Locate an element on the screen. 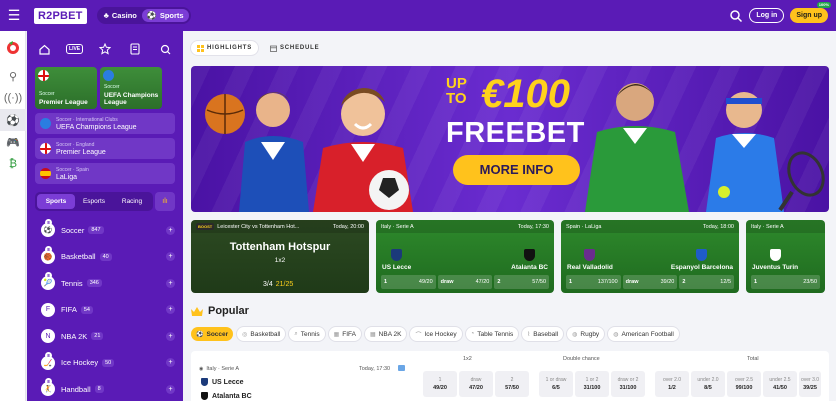 The width and height of the screenshot is (836, 401). new-odds: 21/25 is located at coordinates (284, 284).